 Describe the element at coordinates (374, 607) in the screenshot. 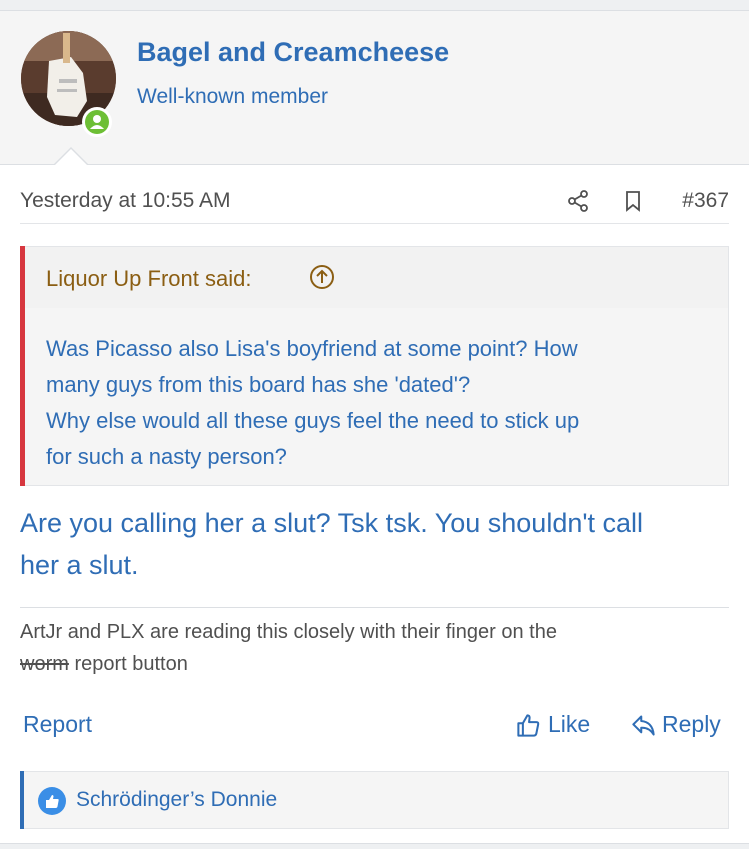

I see `signature-divider` at that location.